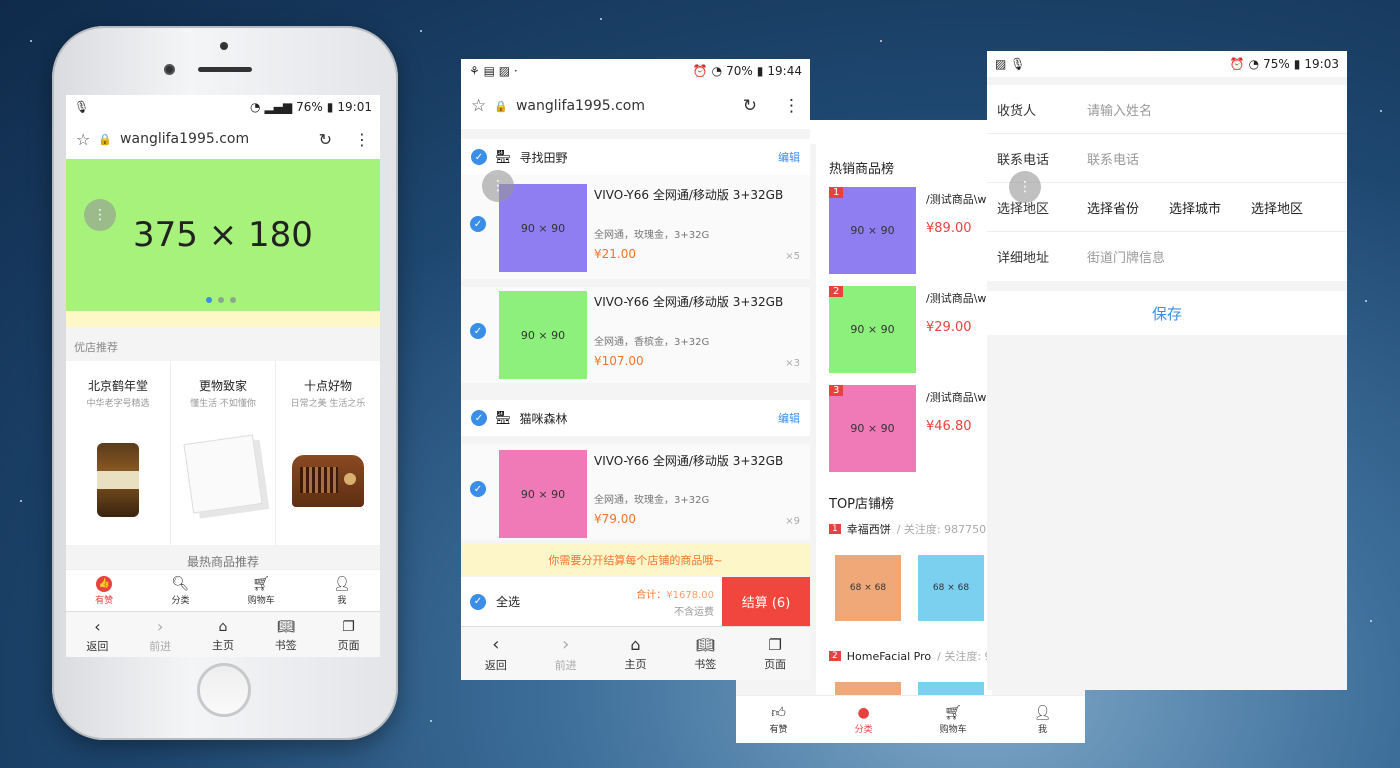 The width and height of the screenshot is (1400, 768). I want to click on store-header: ✓ 🏪︎ 寻找田野 编辑, so click(635, 157).